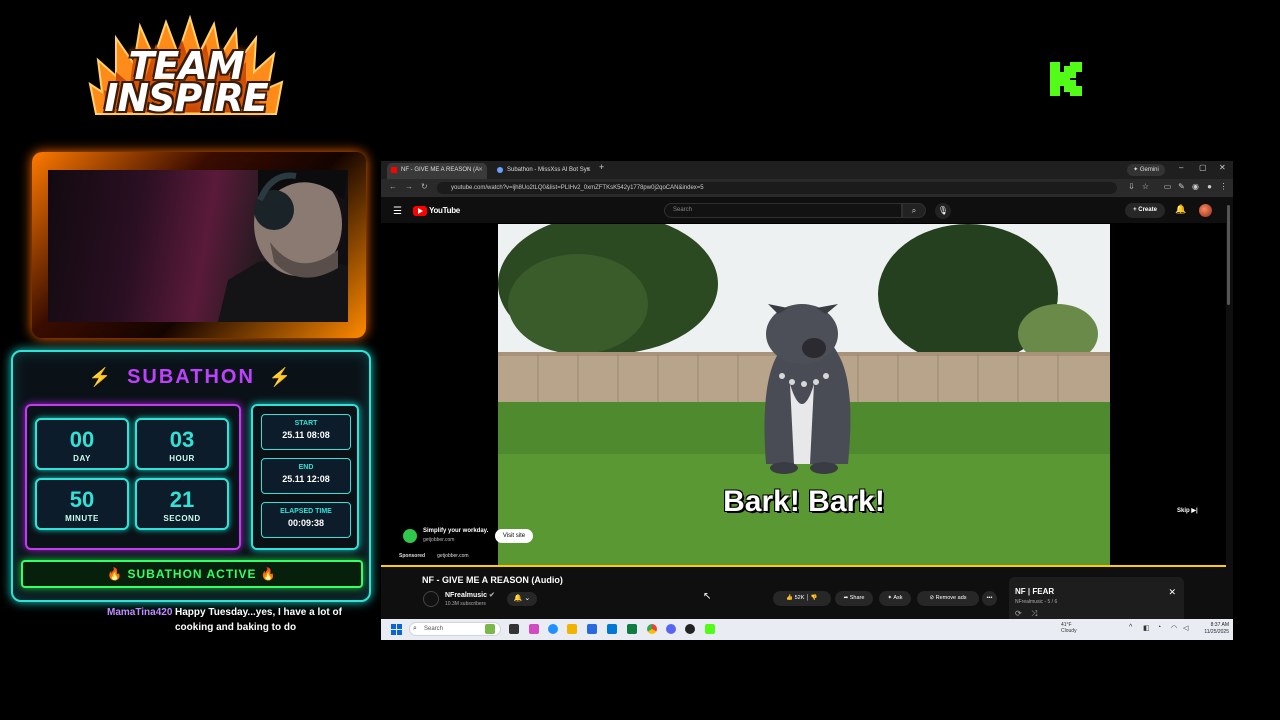  What do you see at coordinates (1203, 167) in the screenshot?
I see `maximize-icon: ▢` at bounding box center [1203, 167].